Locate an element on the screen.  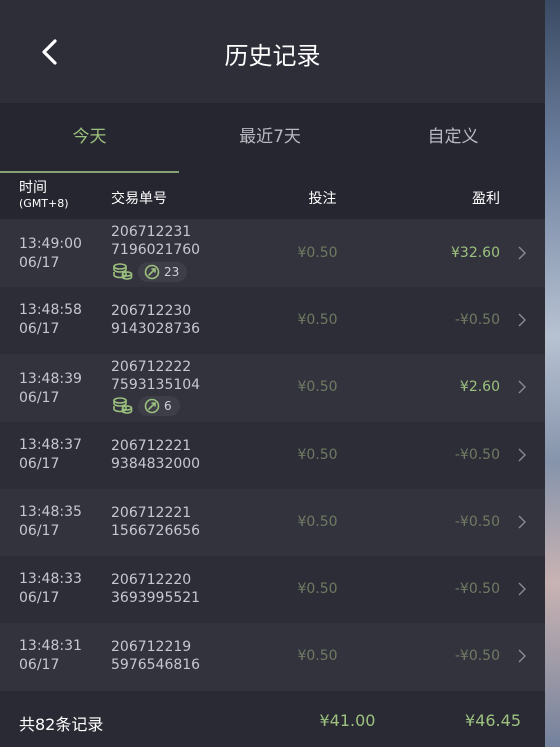
tab-bar: 今天 最近7天 自定义 is located at coordinates (272, 138).